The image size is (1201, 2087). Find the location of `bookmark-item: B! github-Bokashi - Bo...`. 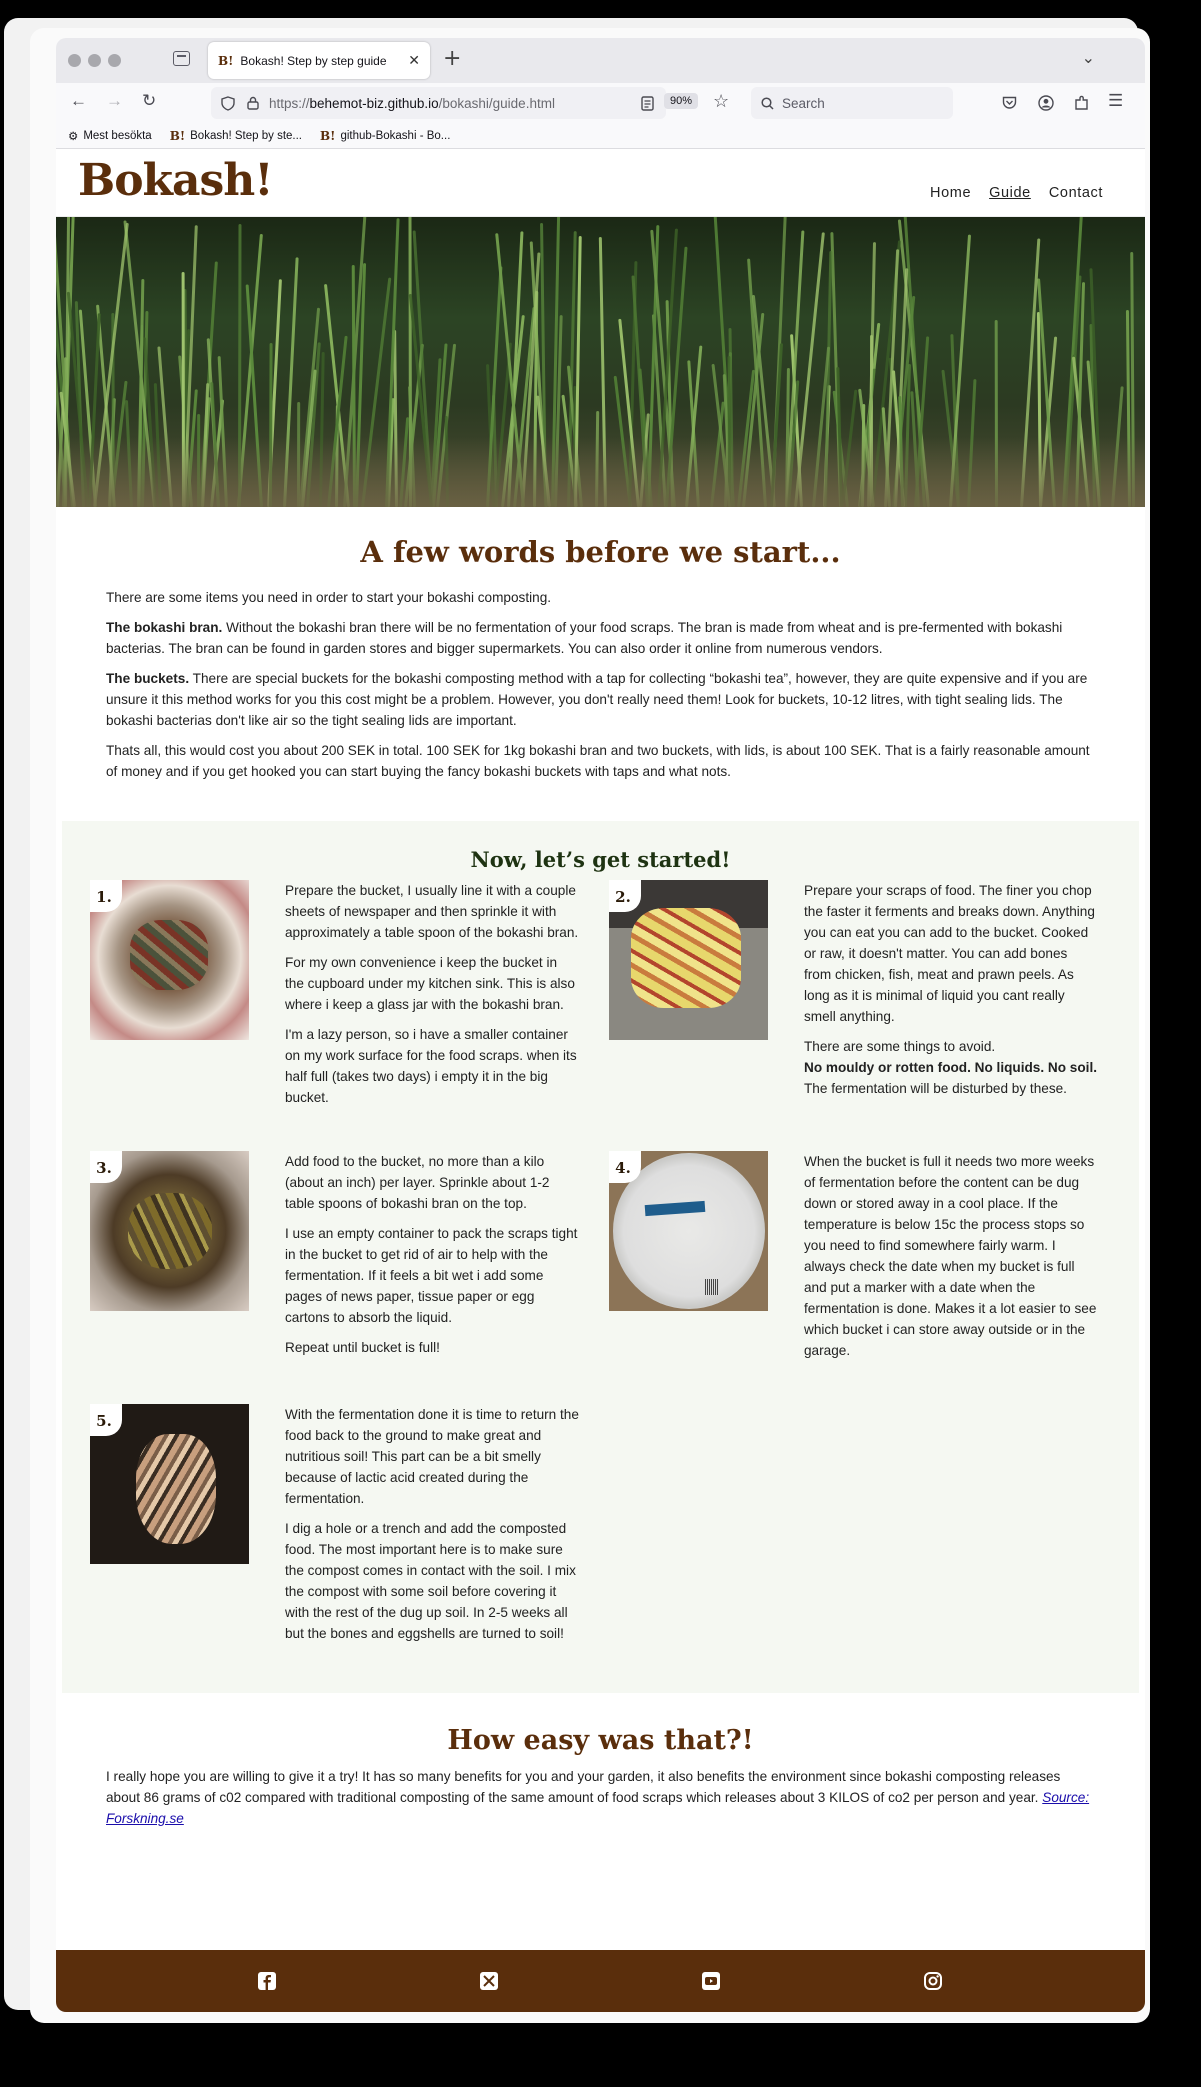

bookmark-item: B! github-Bokashi - Bo... is located at coordinates (385, 136).